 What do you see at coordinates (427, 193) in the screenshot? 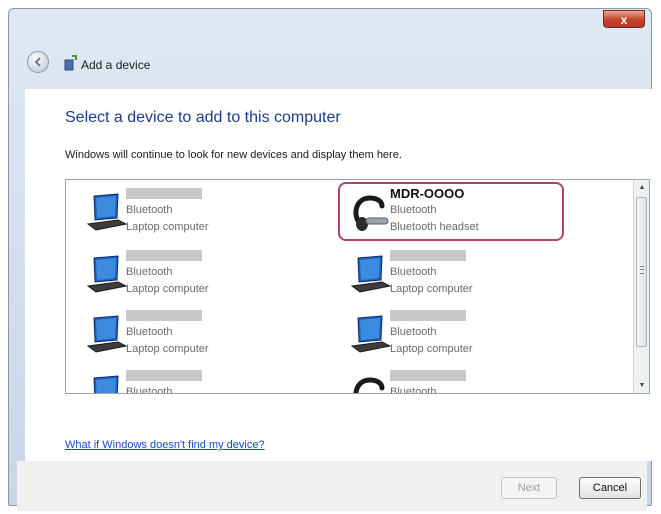
I see `device-name: MDR-OOOO` at bounding box center [427, 193].